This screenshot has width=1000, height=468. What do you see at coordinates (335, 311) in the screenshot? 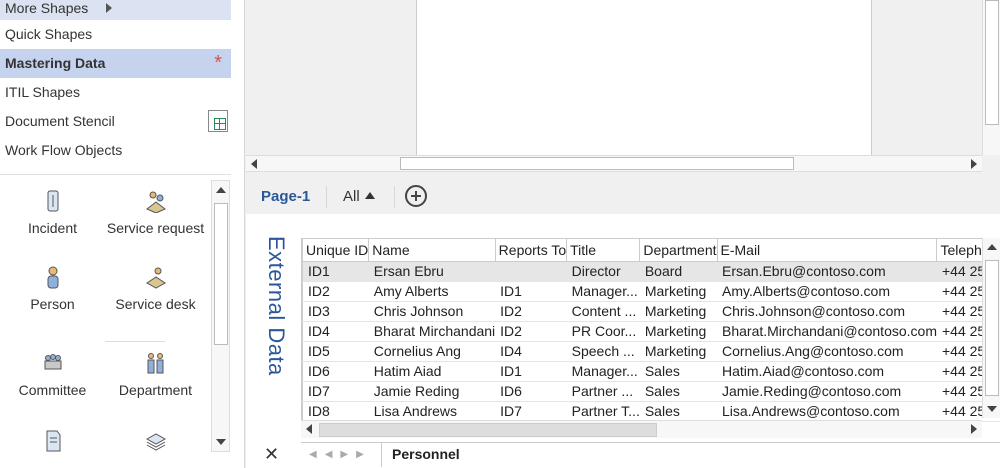
I see `table-cell: ID3` at bounding box center [335, 311].